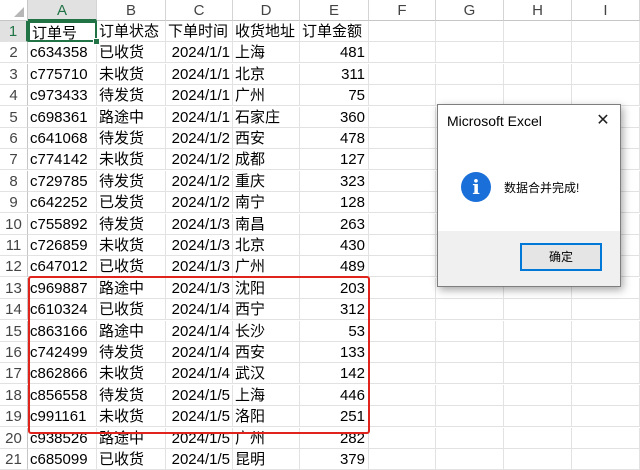 The height and width of the screenshot is (470, 640). Describe the element at coordinates (14, 438) in the screenshot. I see `row-header-20: 20` at that location.